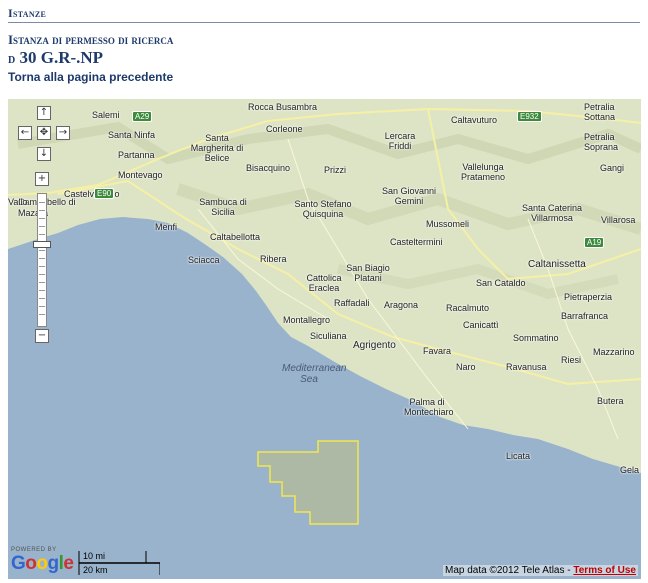 This screenshot has width=648, height=583. I want to click on place-label: Caltabellotta, so click(235, 237).